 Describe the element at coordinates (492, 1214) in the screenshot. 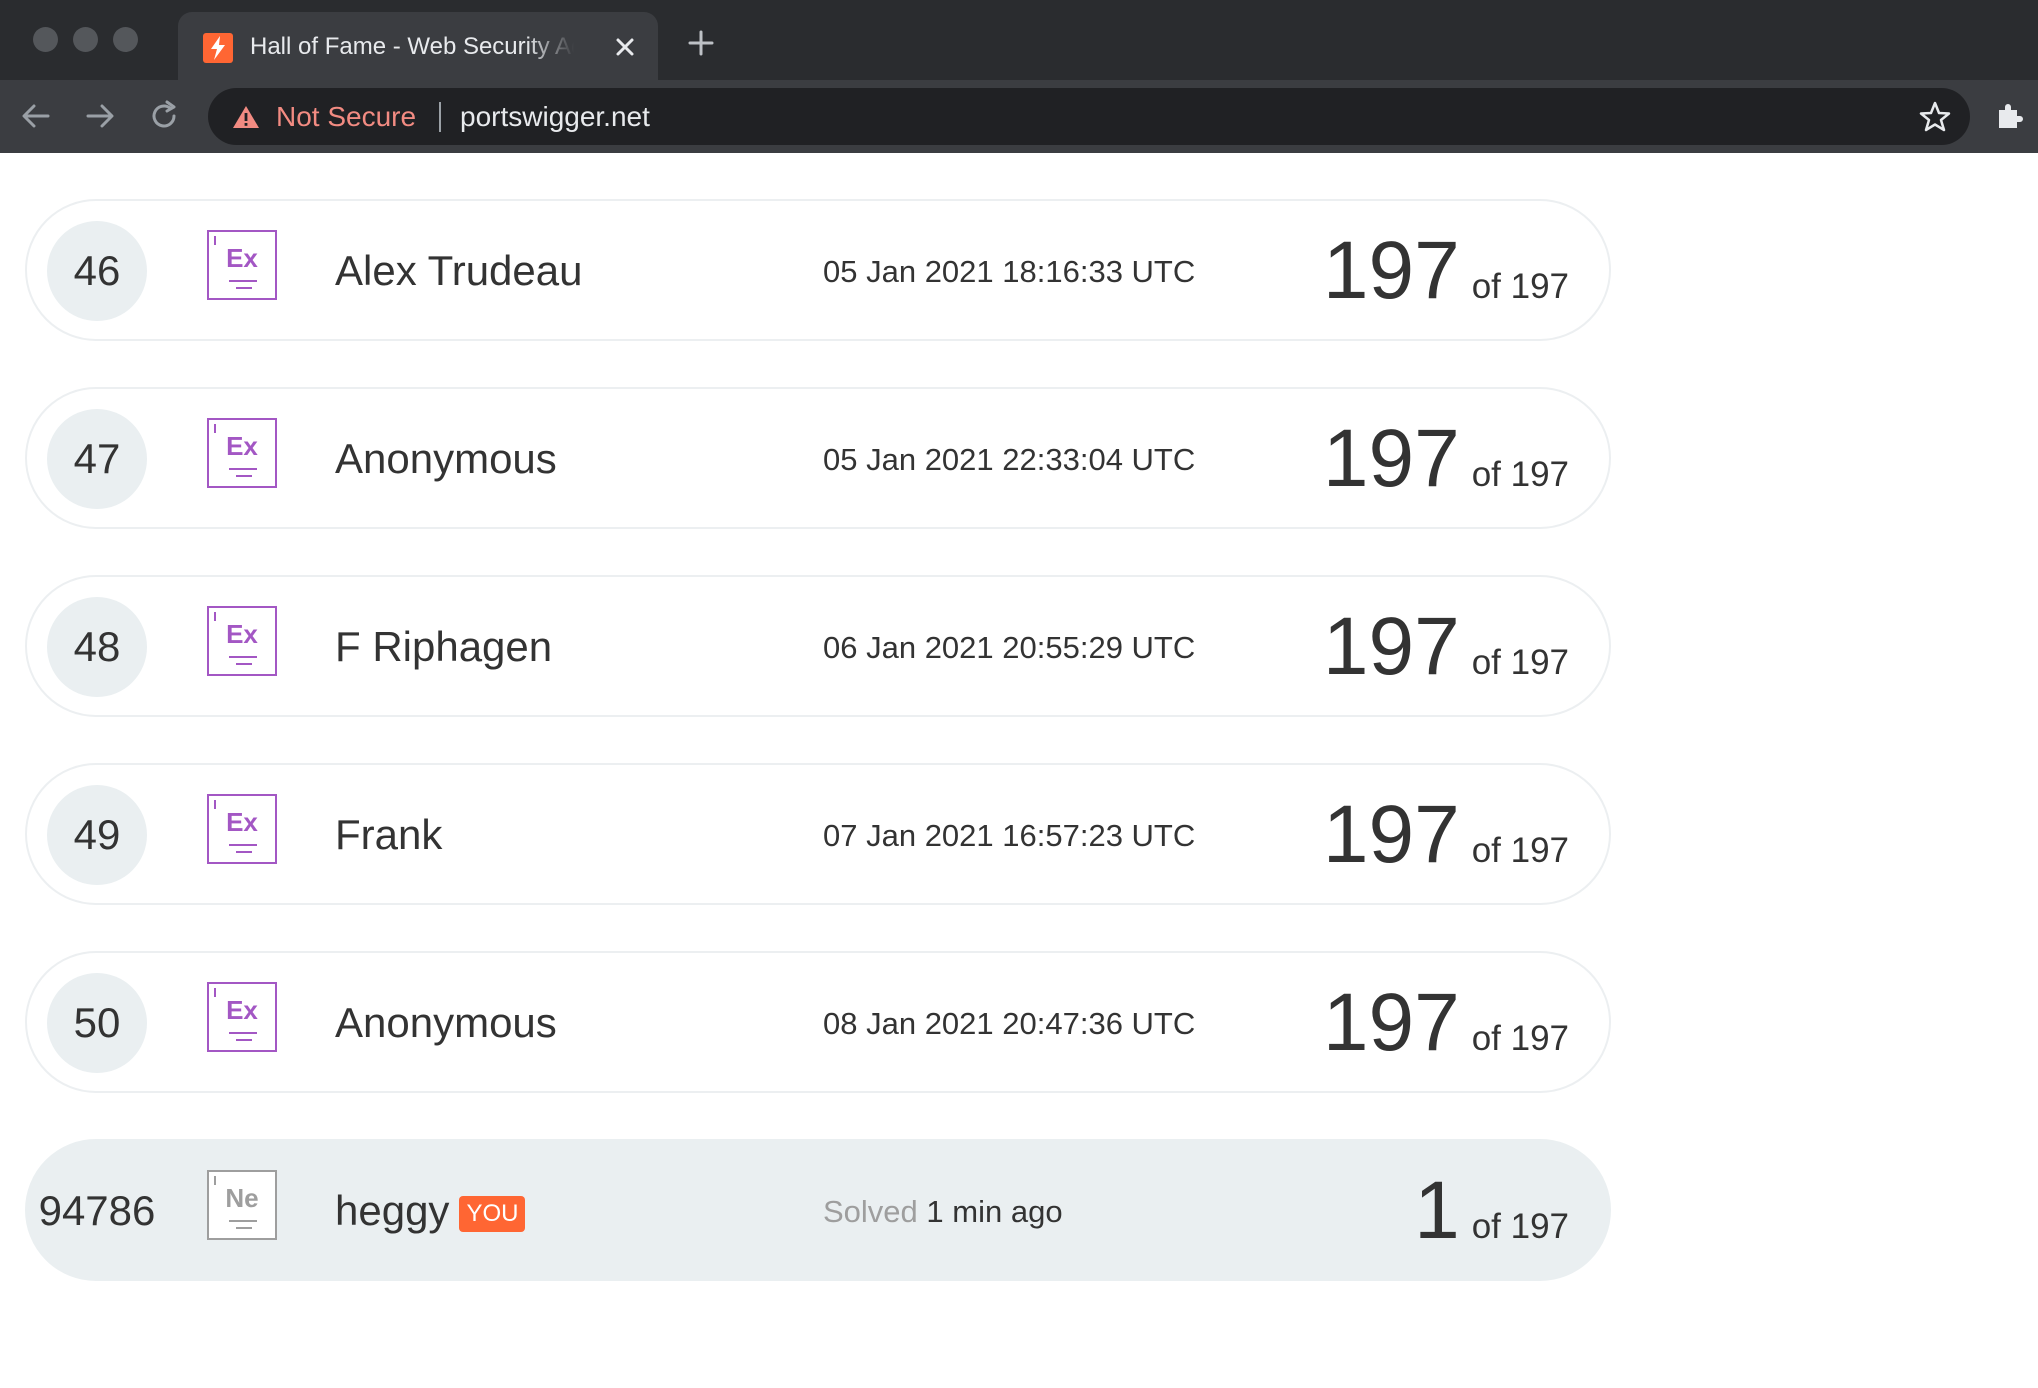

I see `you-badge: YOU` at that location.